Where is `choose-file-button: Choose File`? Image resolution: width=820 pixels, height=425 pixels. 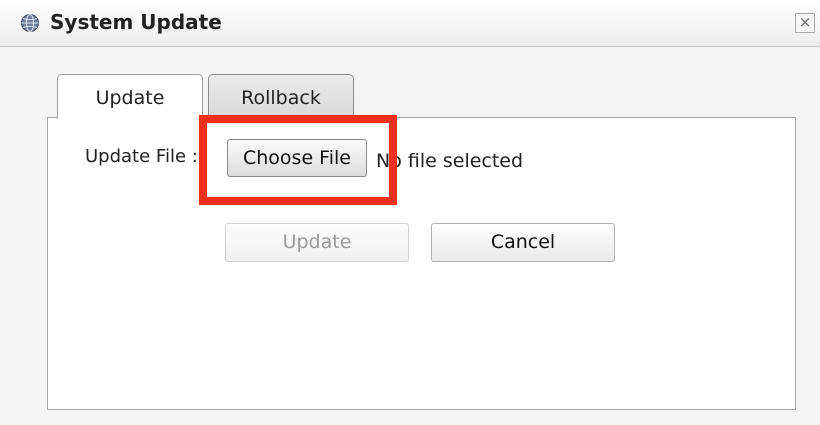
choose-file-button: Choose File is located at coordinates (297, 158).